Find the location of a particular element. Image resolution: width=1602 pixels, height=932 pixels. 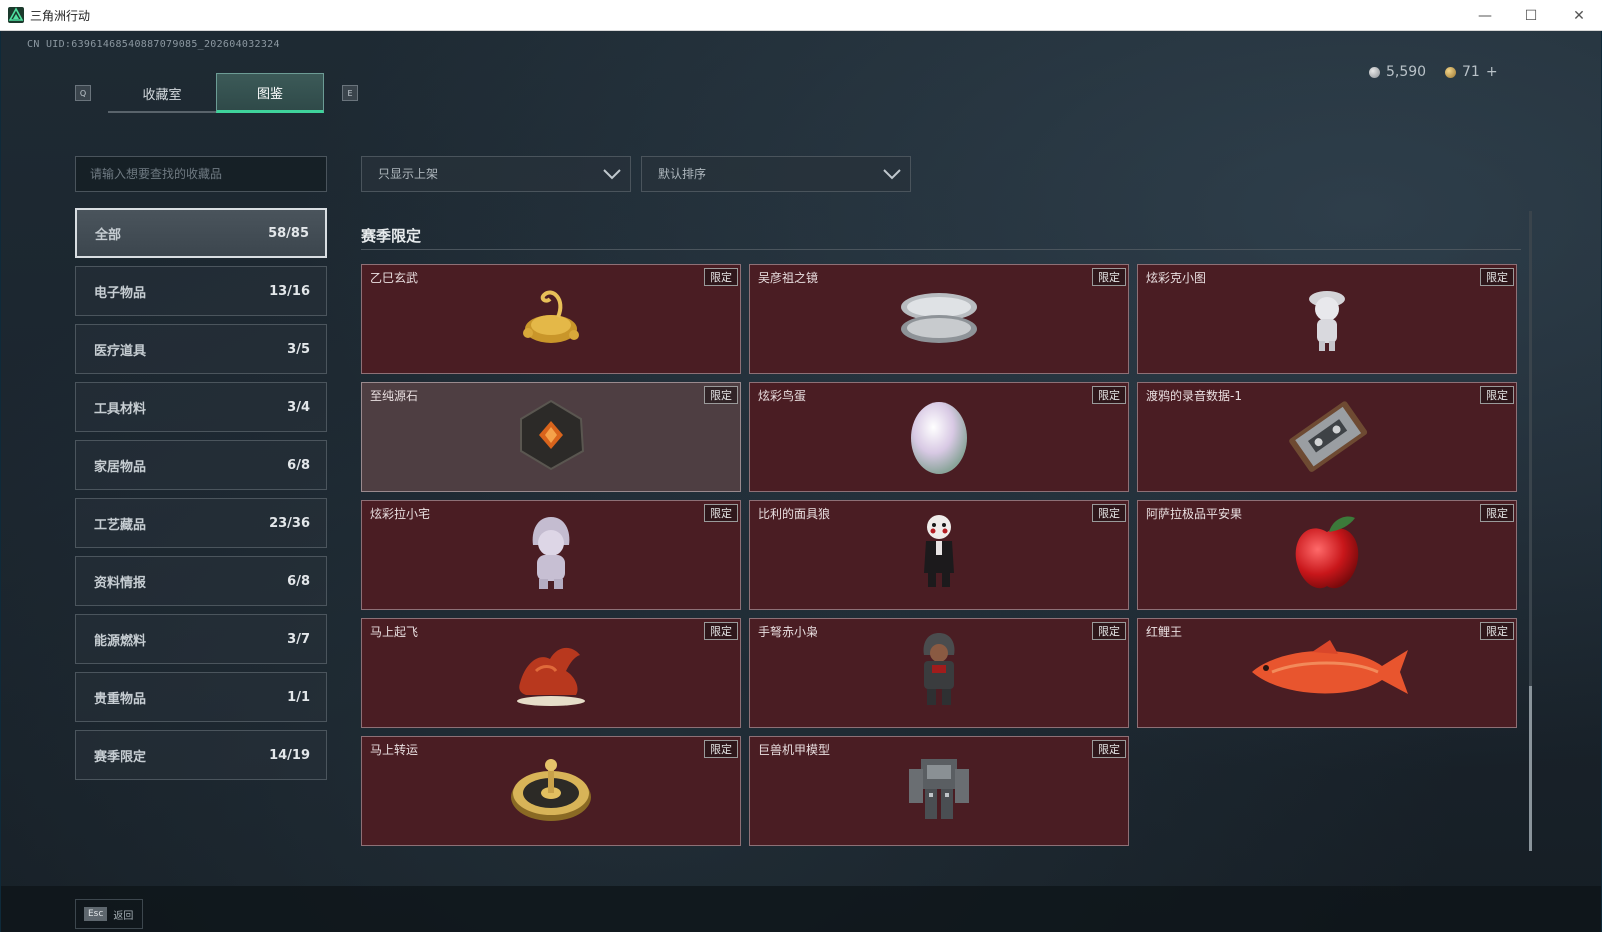

compact-mirror-icon is located at coordinates (939, 318).